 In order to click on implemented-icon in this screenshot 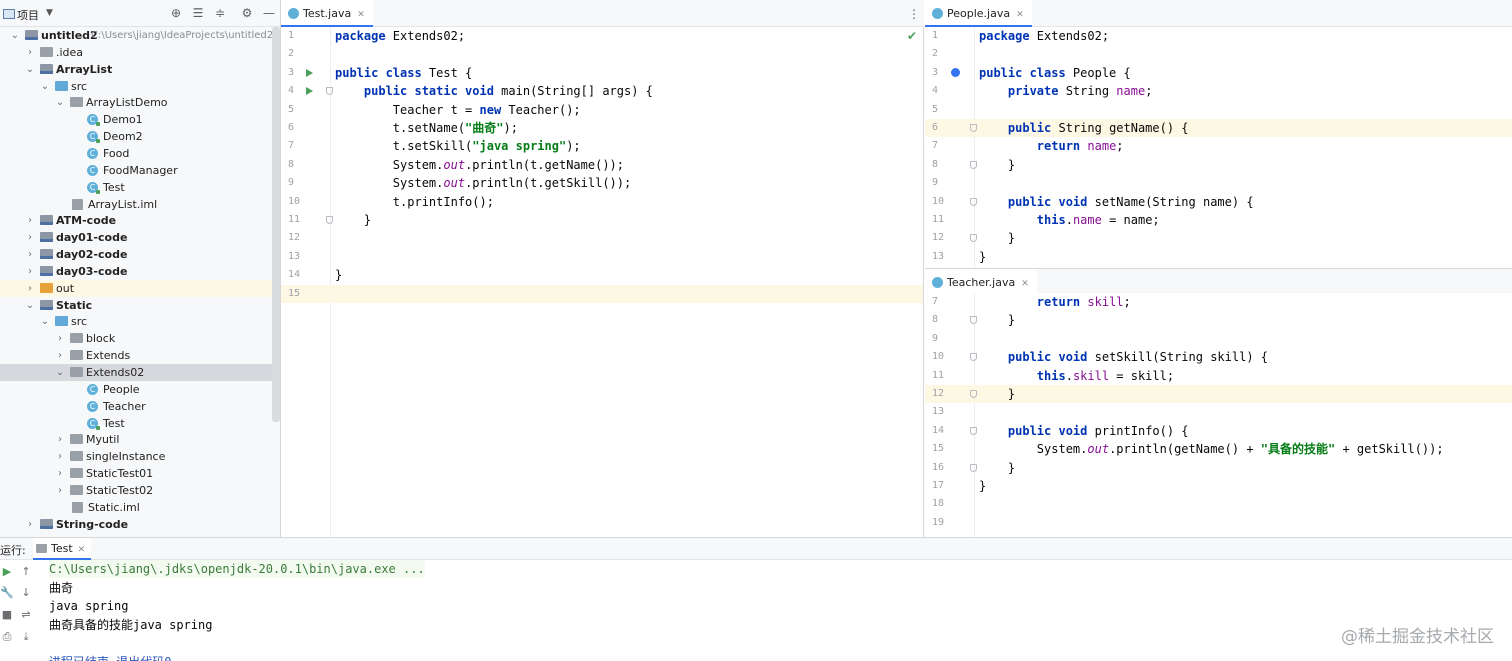, I will do `click(955, 72)`.